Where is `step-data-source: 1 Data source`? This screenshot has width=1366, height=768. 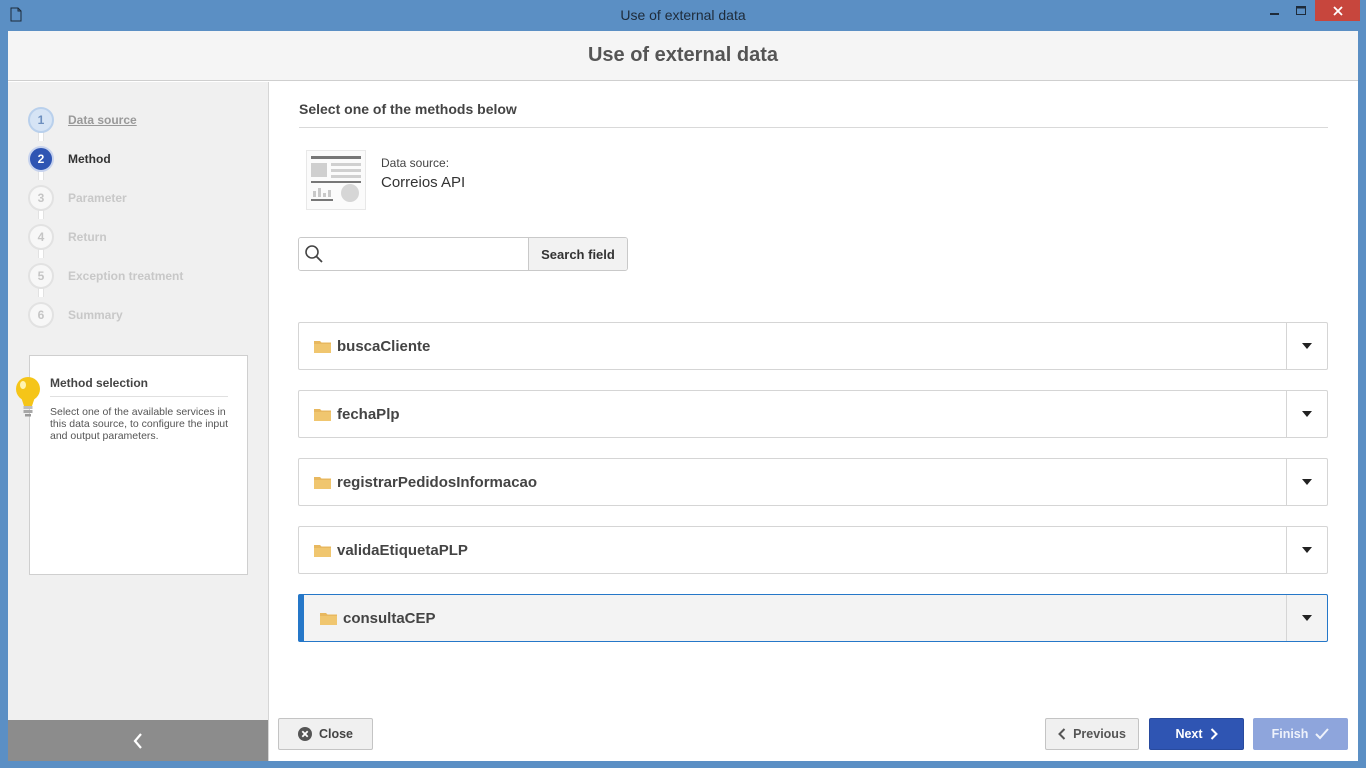
step-data-source: 1 Data source is located at coordinates (143, 120).